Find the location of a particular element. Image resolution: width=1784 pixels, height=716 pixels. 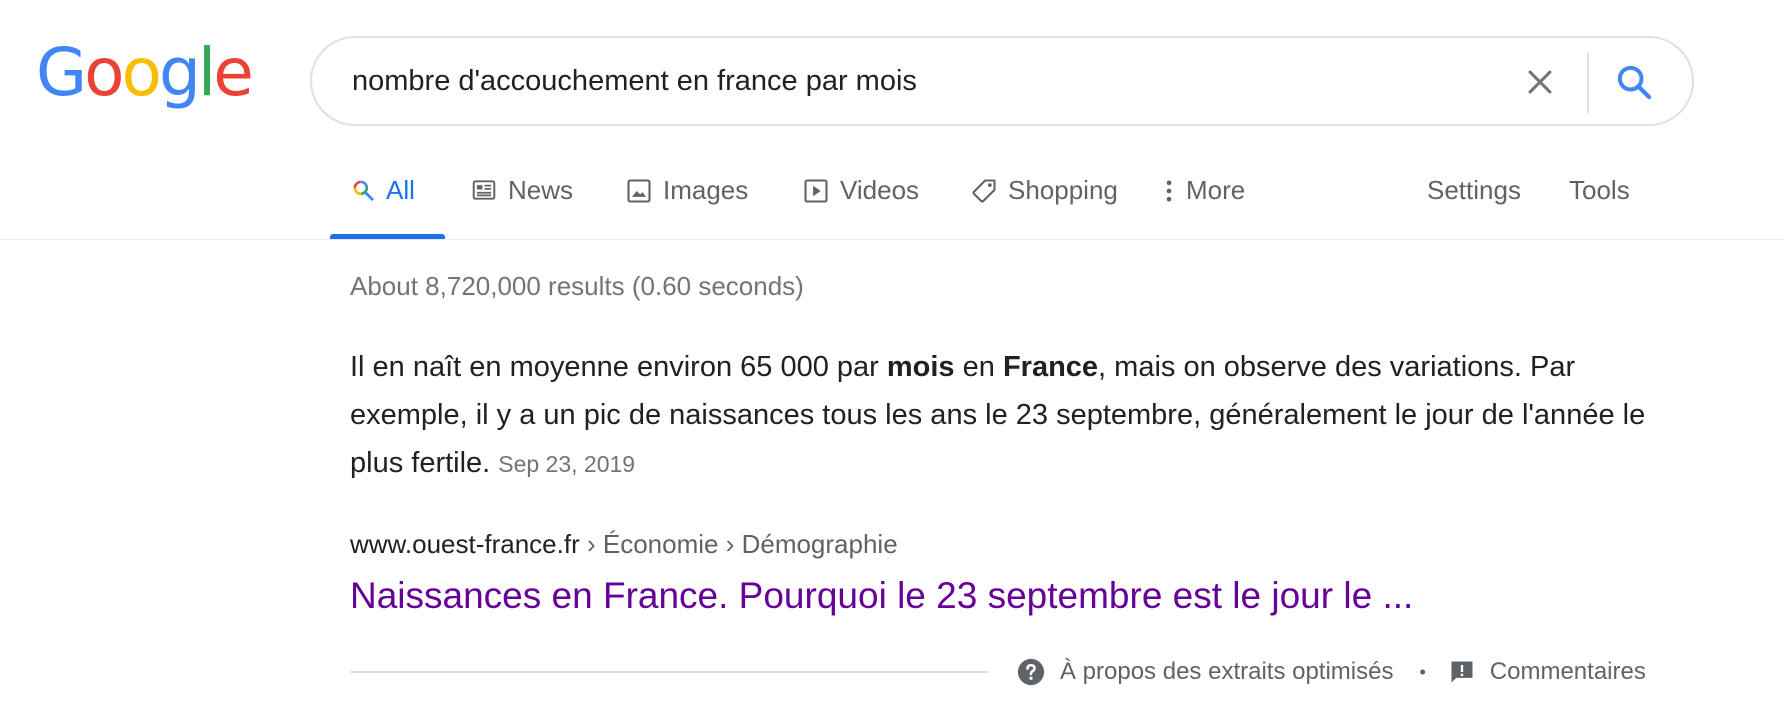

search-box: nombre d'accouchement en france par mois is located at coordinates (1002, 81).